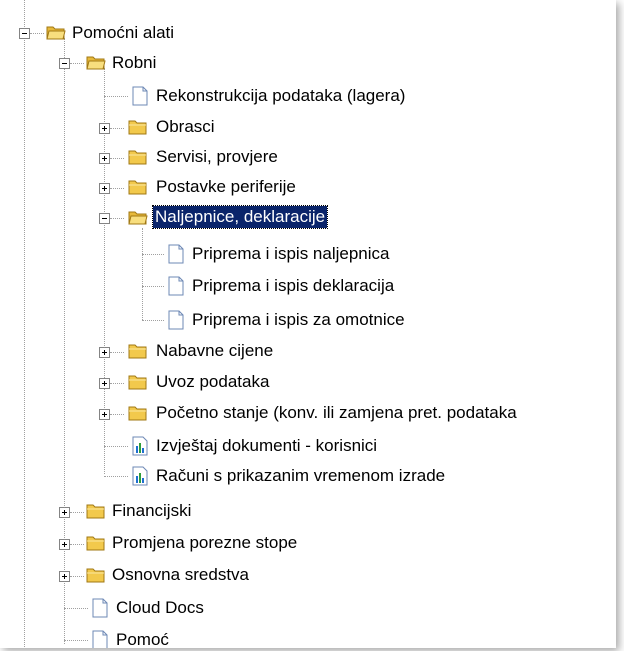 The width and height of the screenshot is (624, 651). What do you see at coordinates (298, 320) in the screenshot?
I see `tree-node-priprema-omotnice: Priprema i ispis za omotnice` at bounding box center [298, 320].